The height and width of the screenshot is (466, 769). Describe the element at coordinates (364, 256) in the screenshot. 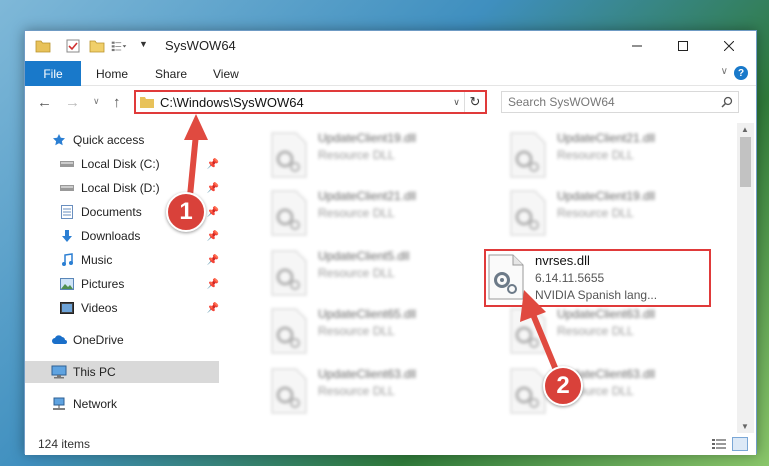

I see `file-name: UpdateClient5.dll` at that location.